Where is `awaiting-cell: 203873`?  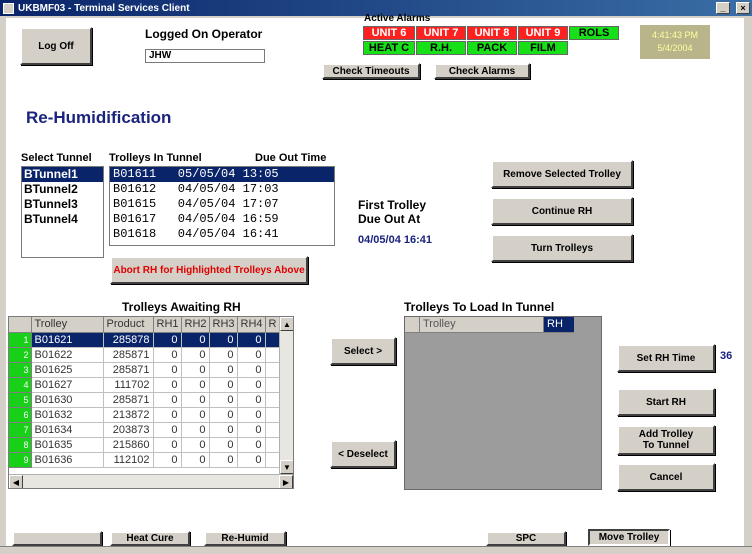 awaiting-cell: 203873 is located at coordinates (128, 430).